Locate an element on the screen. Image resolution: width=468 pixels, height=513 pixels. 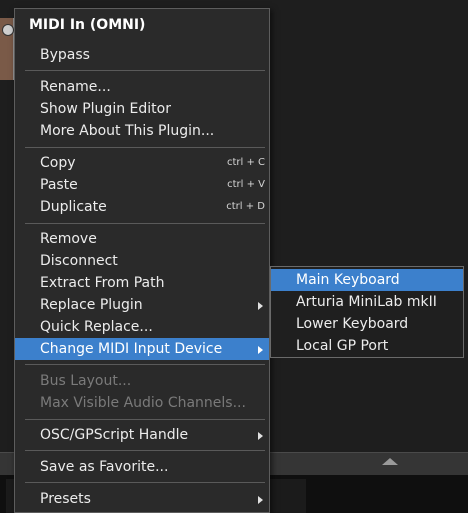
submenu-item-label: Arturia MiniLab mkII is located at coordinates (366, 302).